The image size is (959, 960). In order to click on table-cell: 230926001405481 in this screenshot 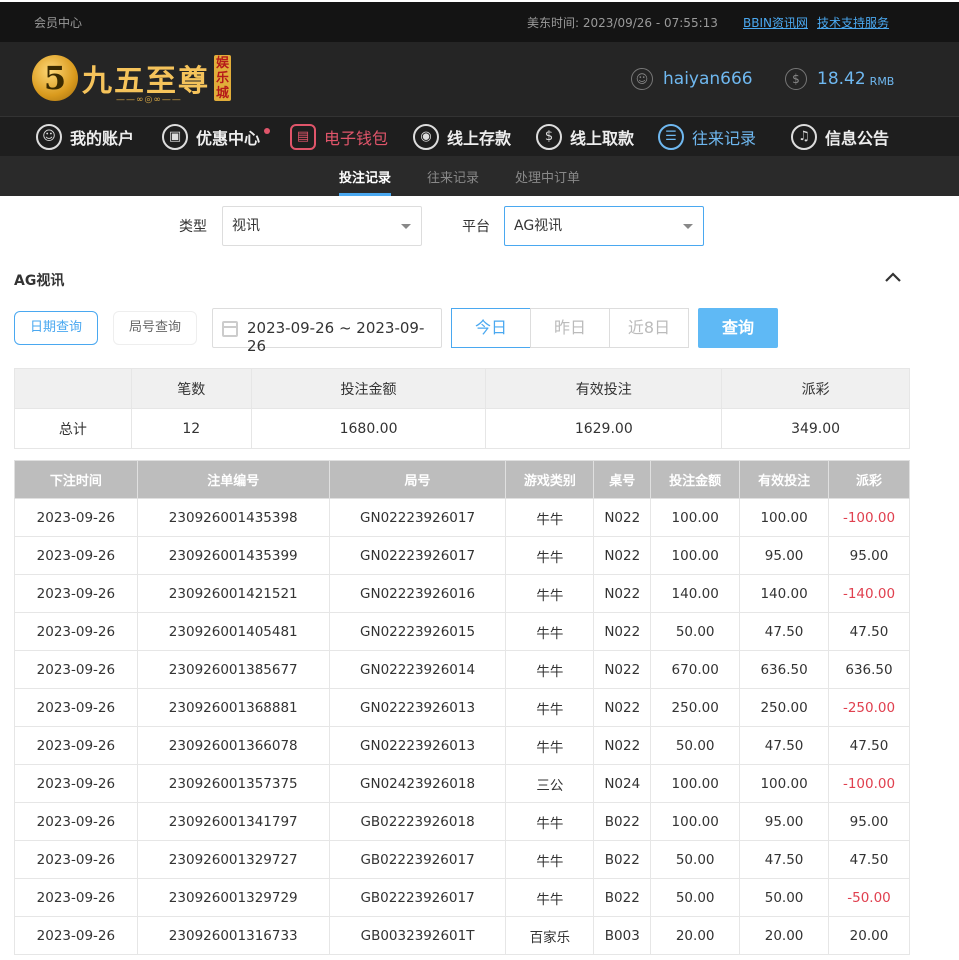, I will do `click(233, 631)`.